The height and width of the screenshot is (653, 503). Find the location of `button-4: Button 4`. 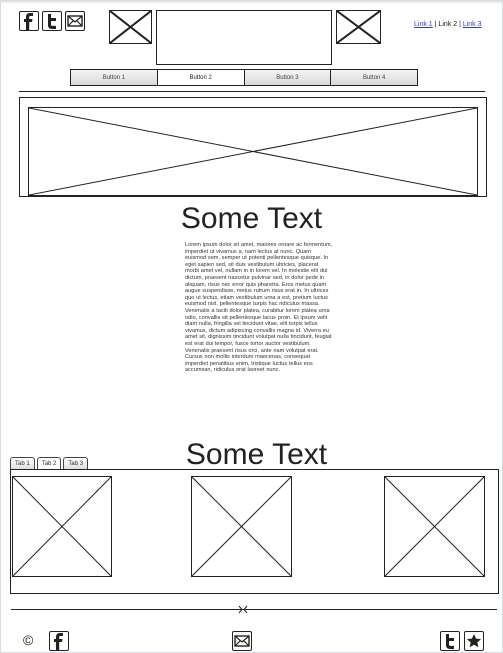

button-4: Button 4 is located at coordinates (374, 77).